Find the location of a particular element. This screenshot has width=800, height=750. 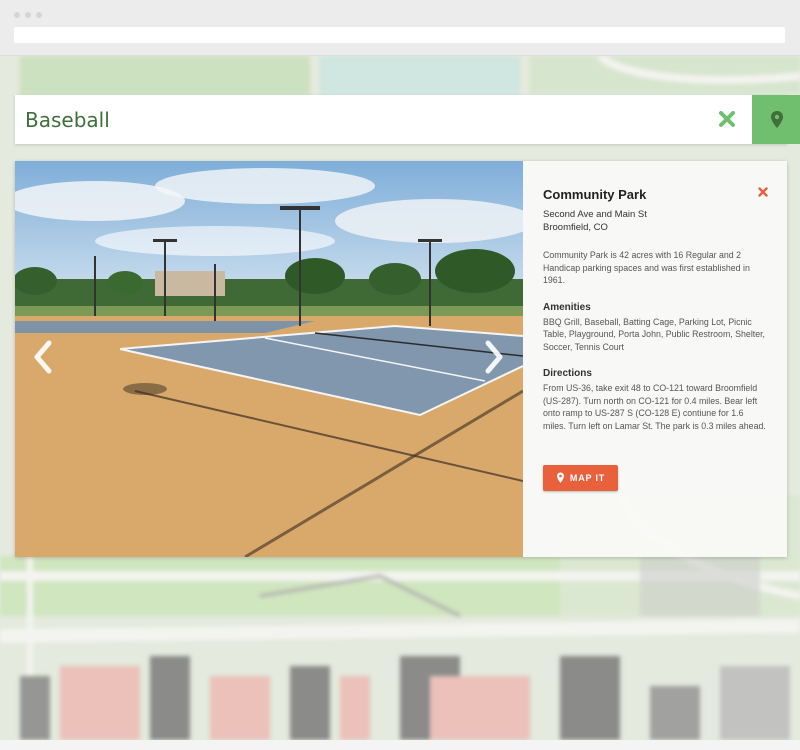

locate-button is located at coordinates (776, 119).